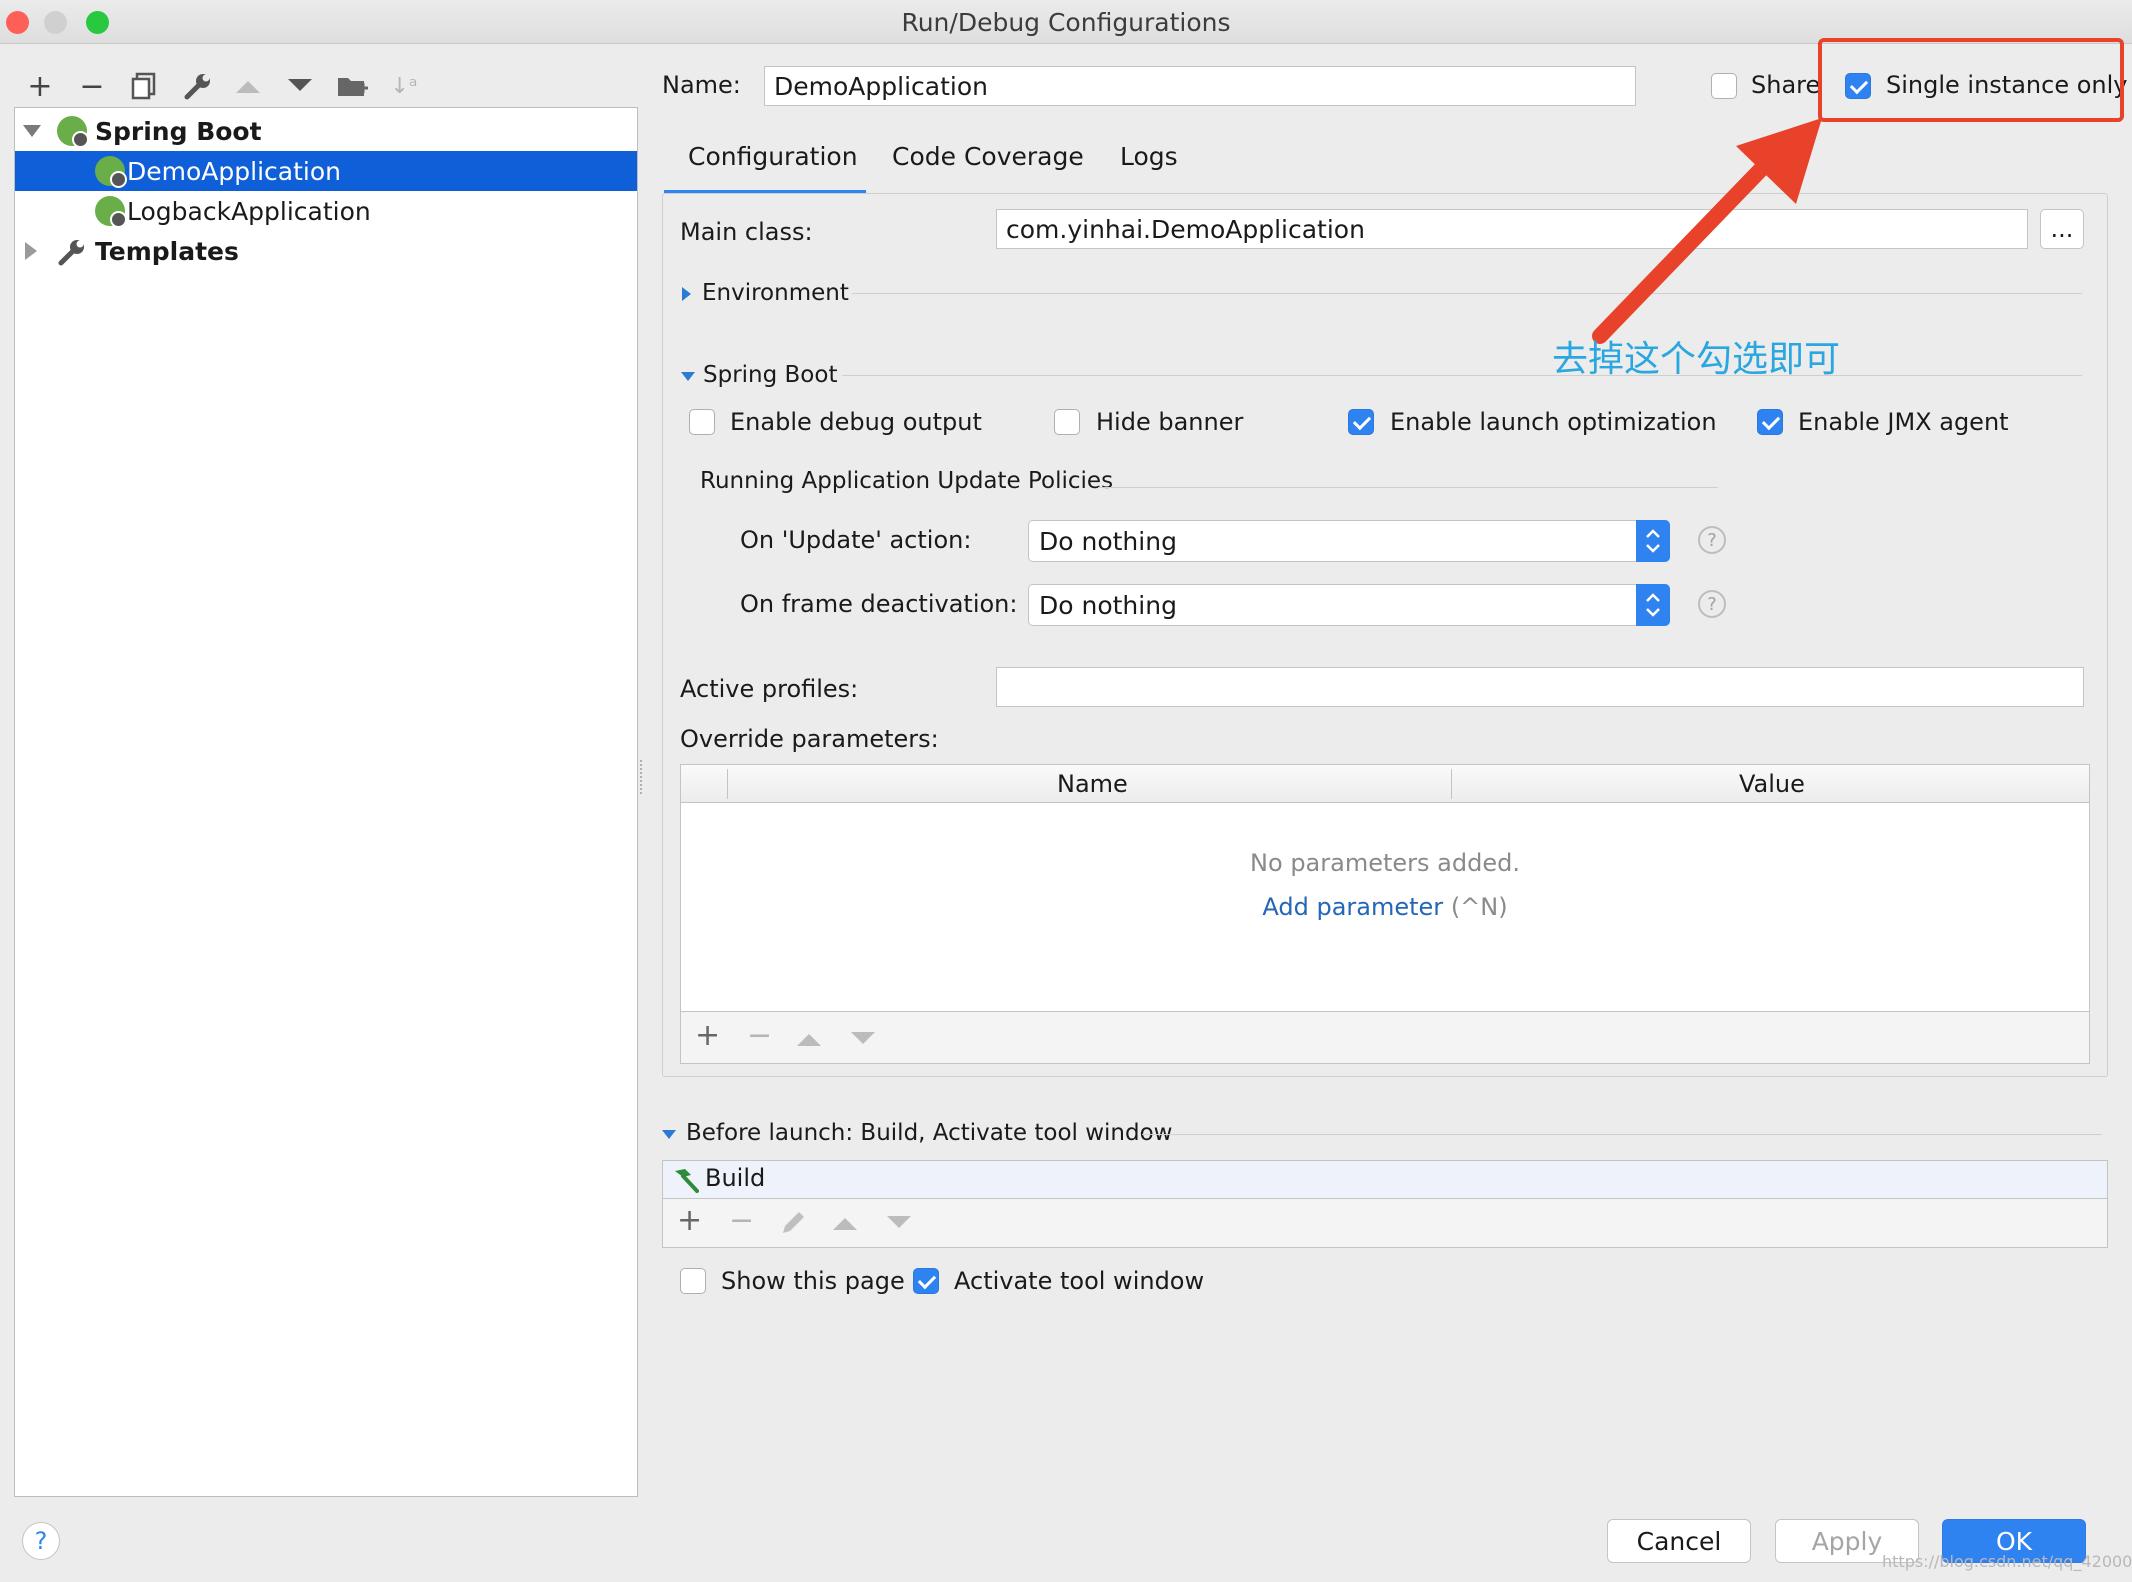  Describe the element at coordinates (1170, 422) in the screenshot. I see `hide-banner-label: Hide banner` at that location.